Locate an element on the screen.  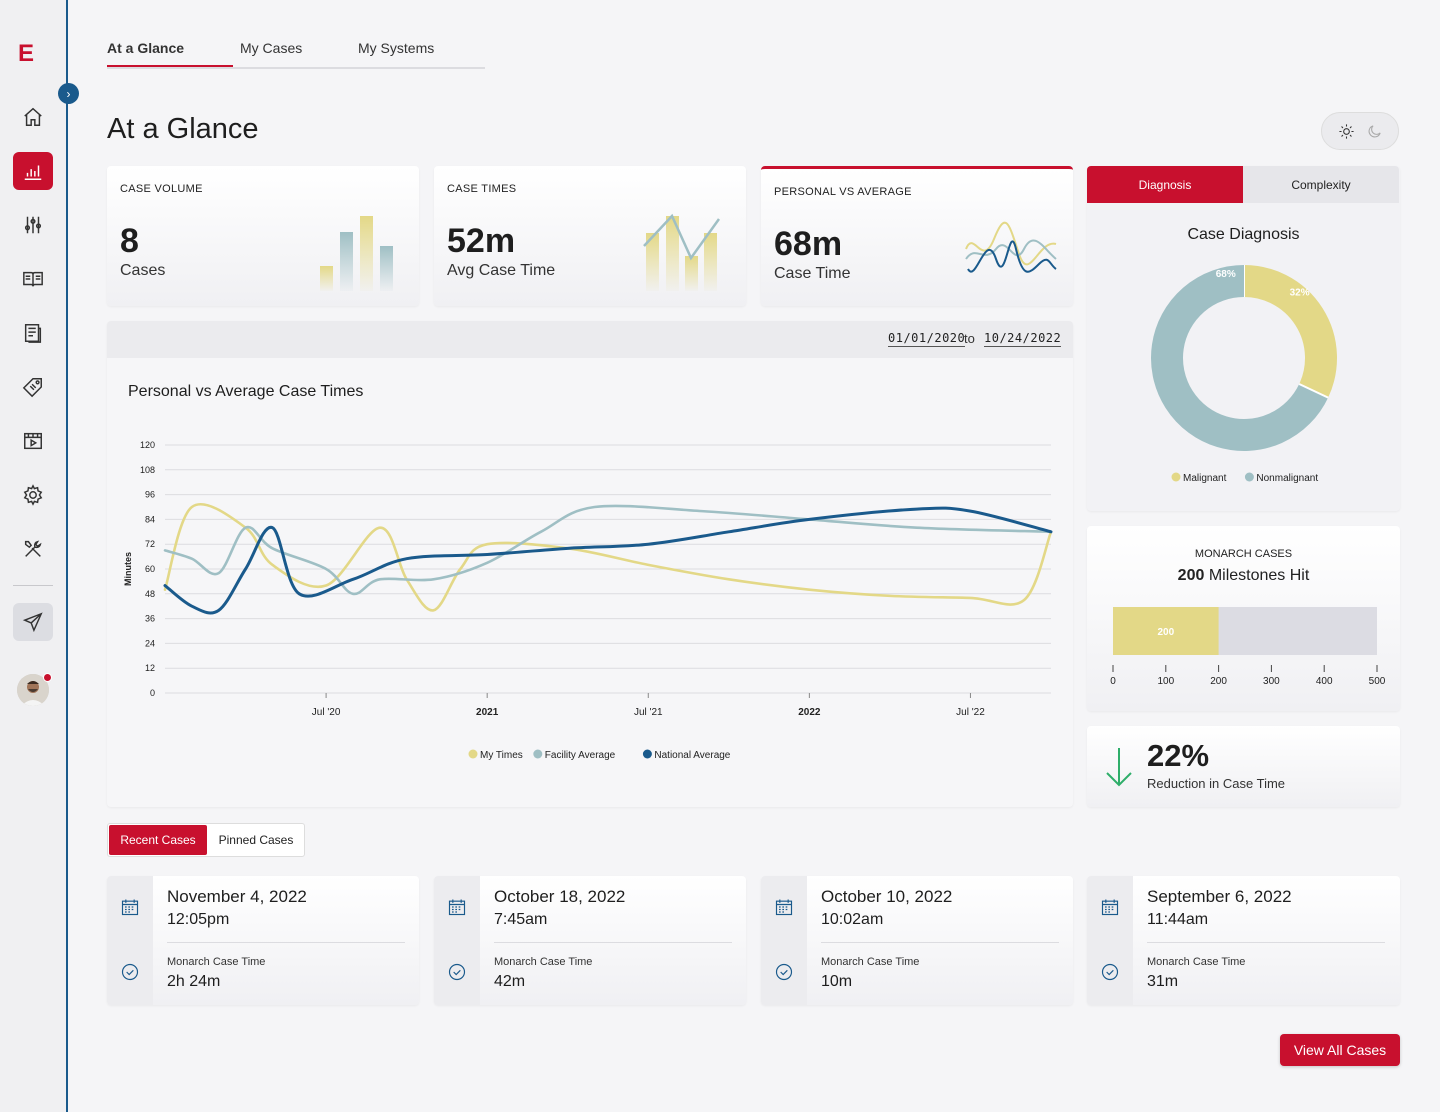
donut-label: 32% is located at coordinates (1300, 292).